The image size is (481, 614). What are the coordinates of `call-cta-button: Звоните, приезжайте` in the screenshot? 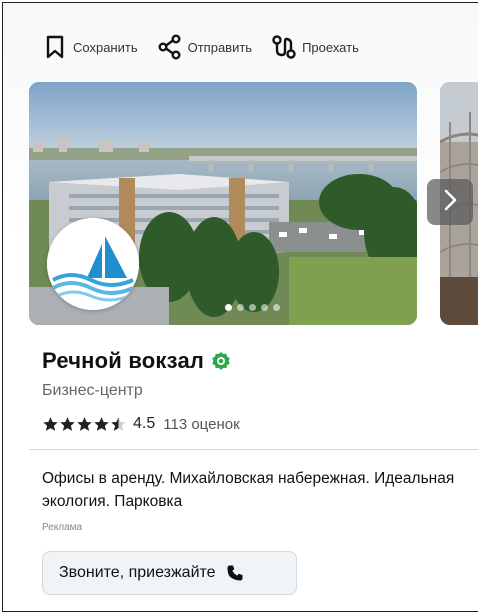 It's located at (169, 573).